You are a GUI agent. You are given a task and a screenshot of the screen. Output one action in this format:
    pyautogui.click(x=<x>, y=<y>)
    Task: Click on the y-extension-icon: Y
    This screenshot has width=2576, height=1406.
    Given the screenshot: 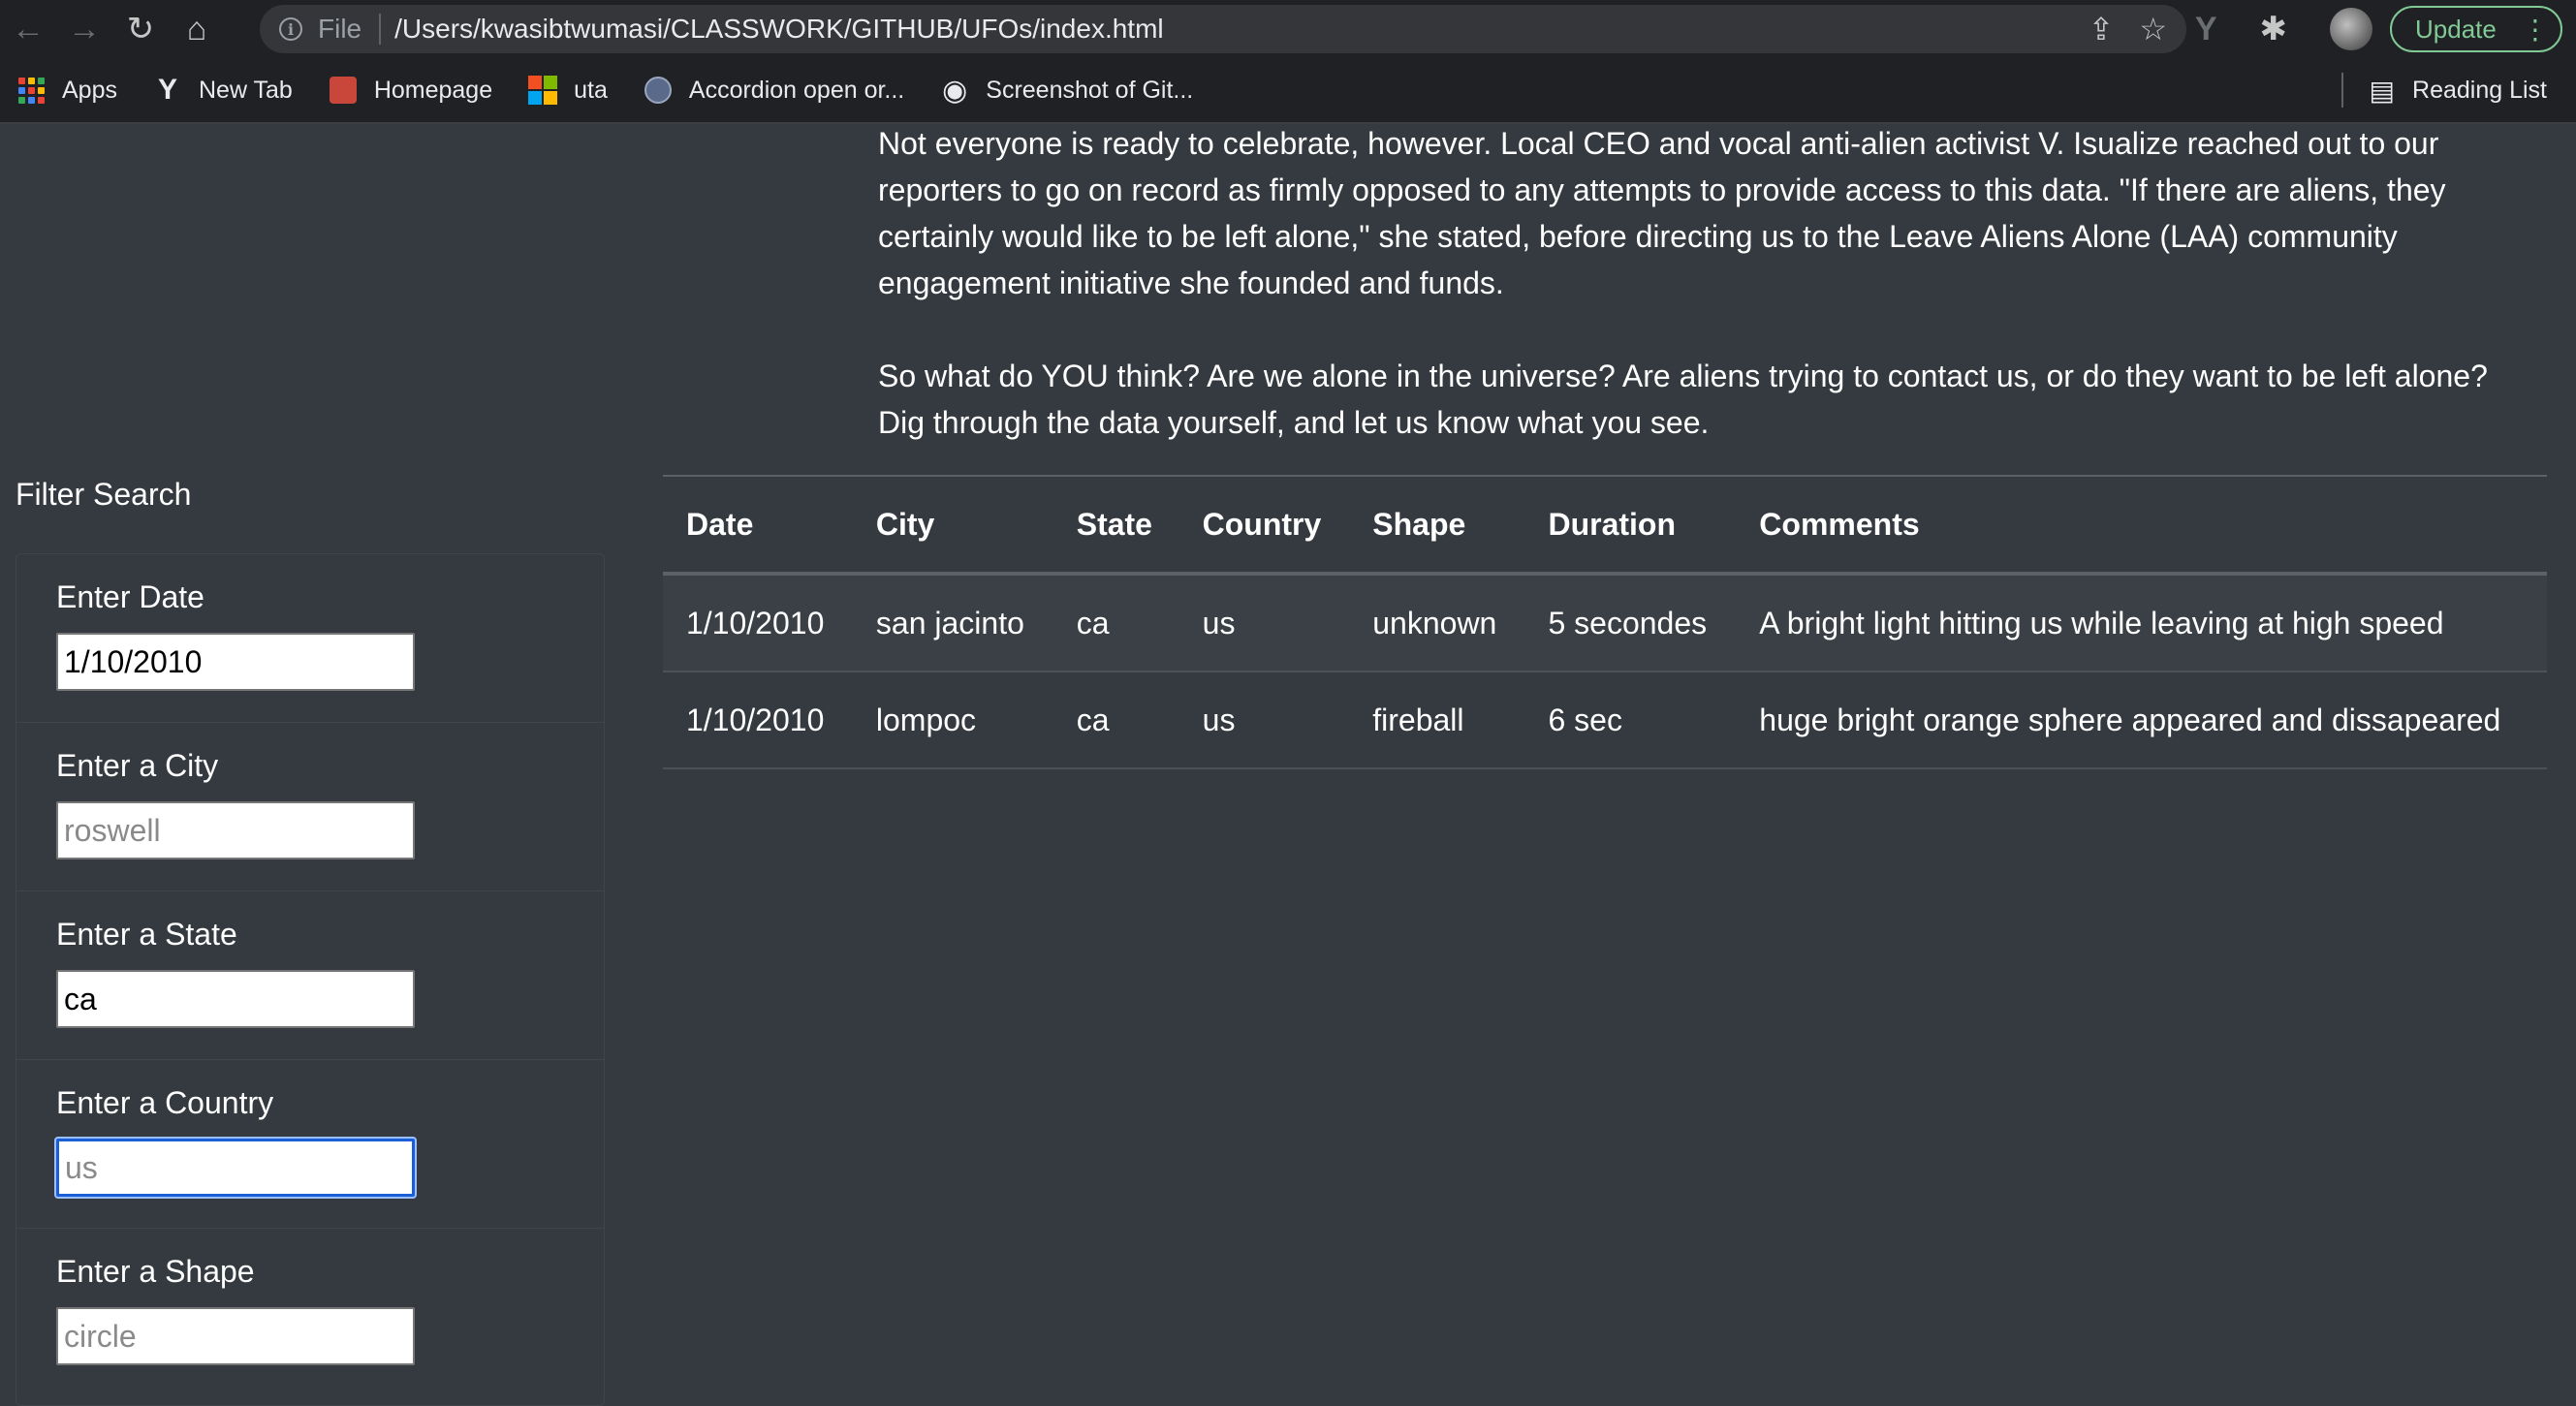 What is the action you would take?
    pyautogui.click(x=2206, y=30)
    